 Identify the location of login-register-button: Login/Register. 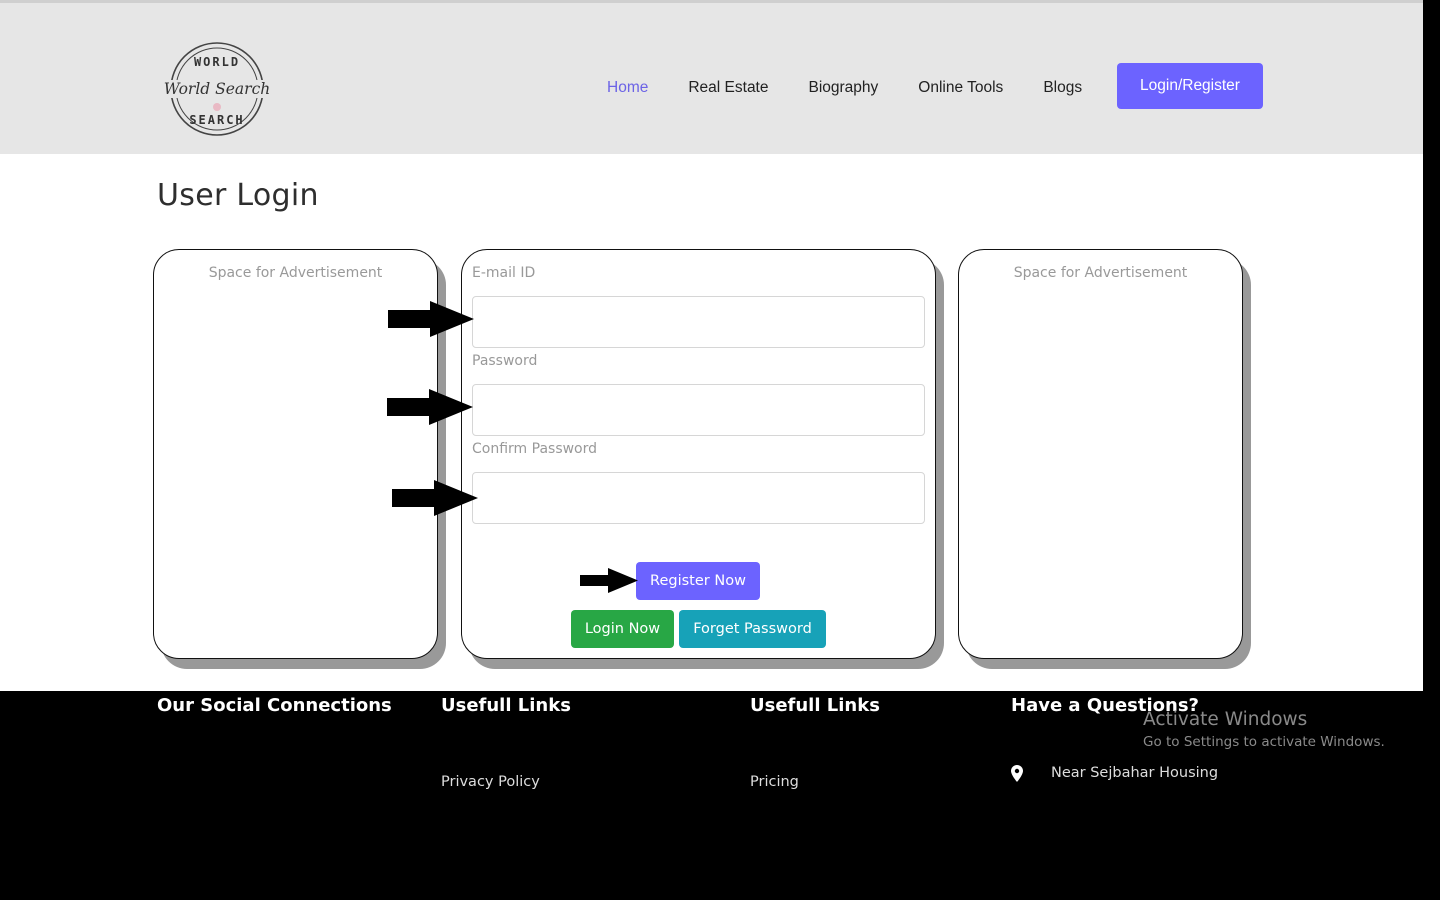
(1190, 86).